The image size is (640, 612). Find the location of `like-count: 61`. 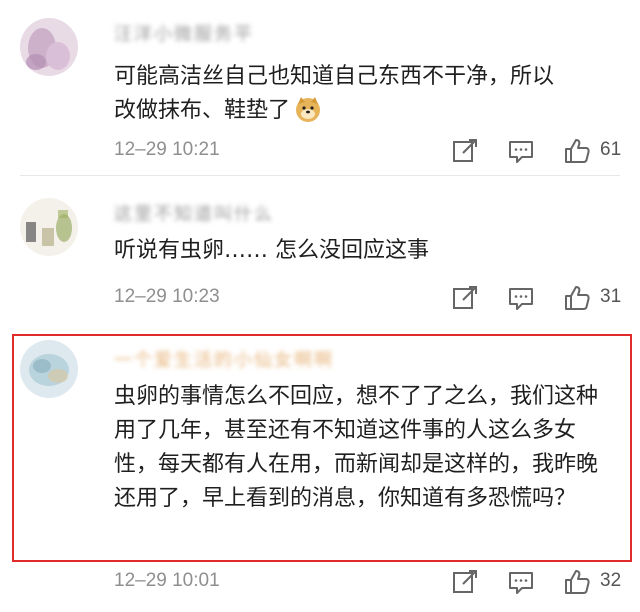

like-count: 61 is located at coordinates (611, 149).